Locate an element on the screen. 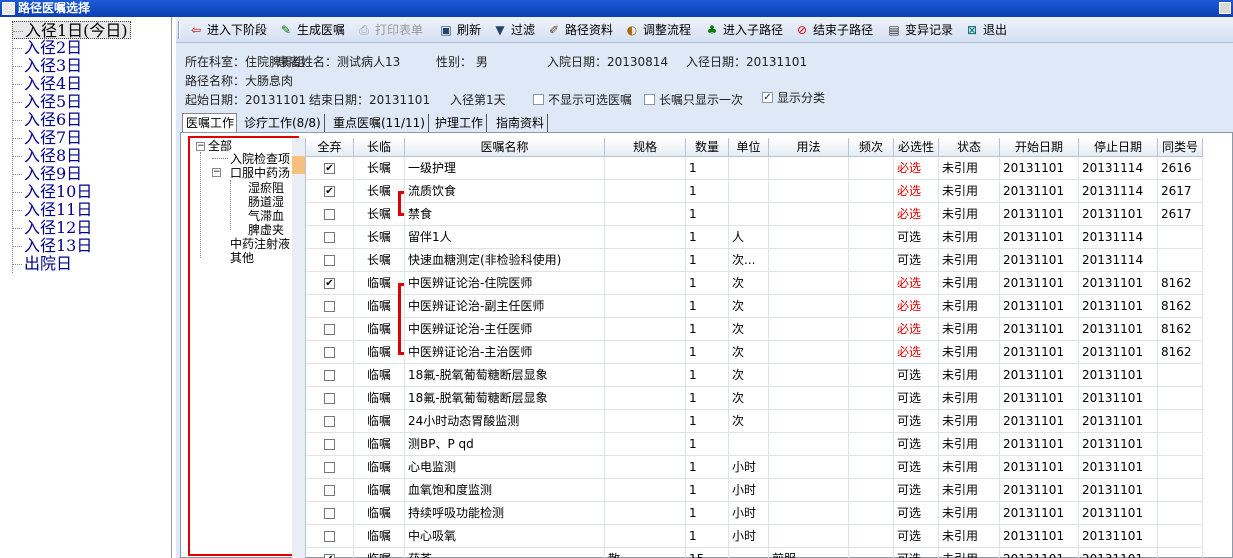 This screenshot has width=1233, height=558. day-item-6: 入径6日 is located at coordinates (47, 120).